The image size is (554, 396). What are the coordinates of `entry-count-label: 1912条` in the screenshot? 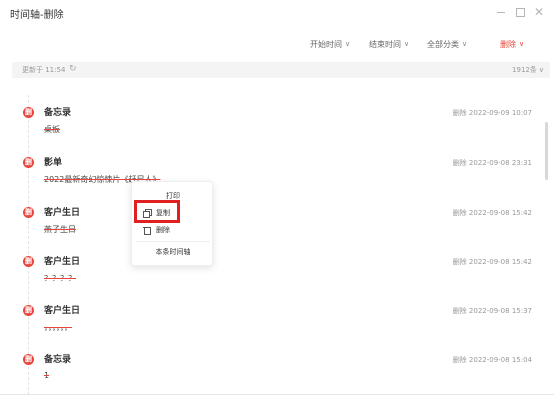 It's located at (524, 70).